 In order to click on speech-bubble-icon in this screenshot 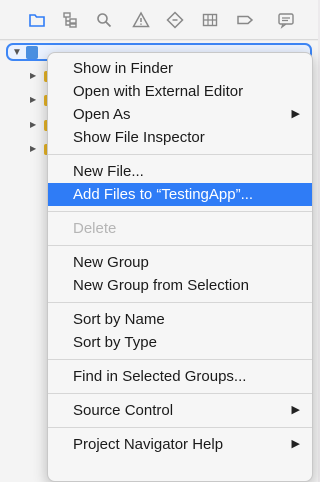, I will do `click(286, 20)`.